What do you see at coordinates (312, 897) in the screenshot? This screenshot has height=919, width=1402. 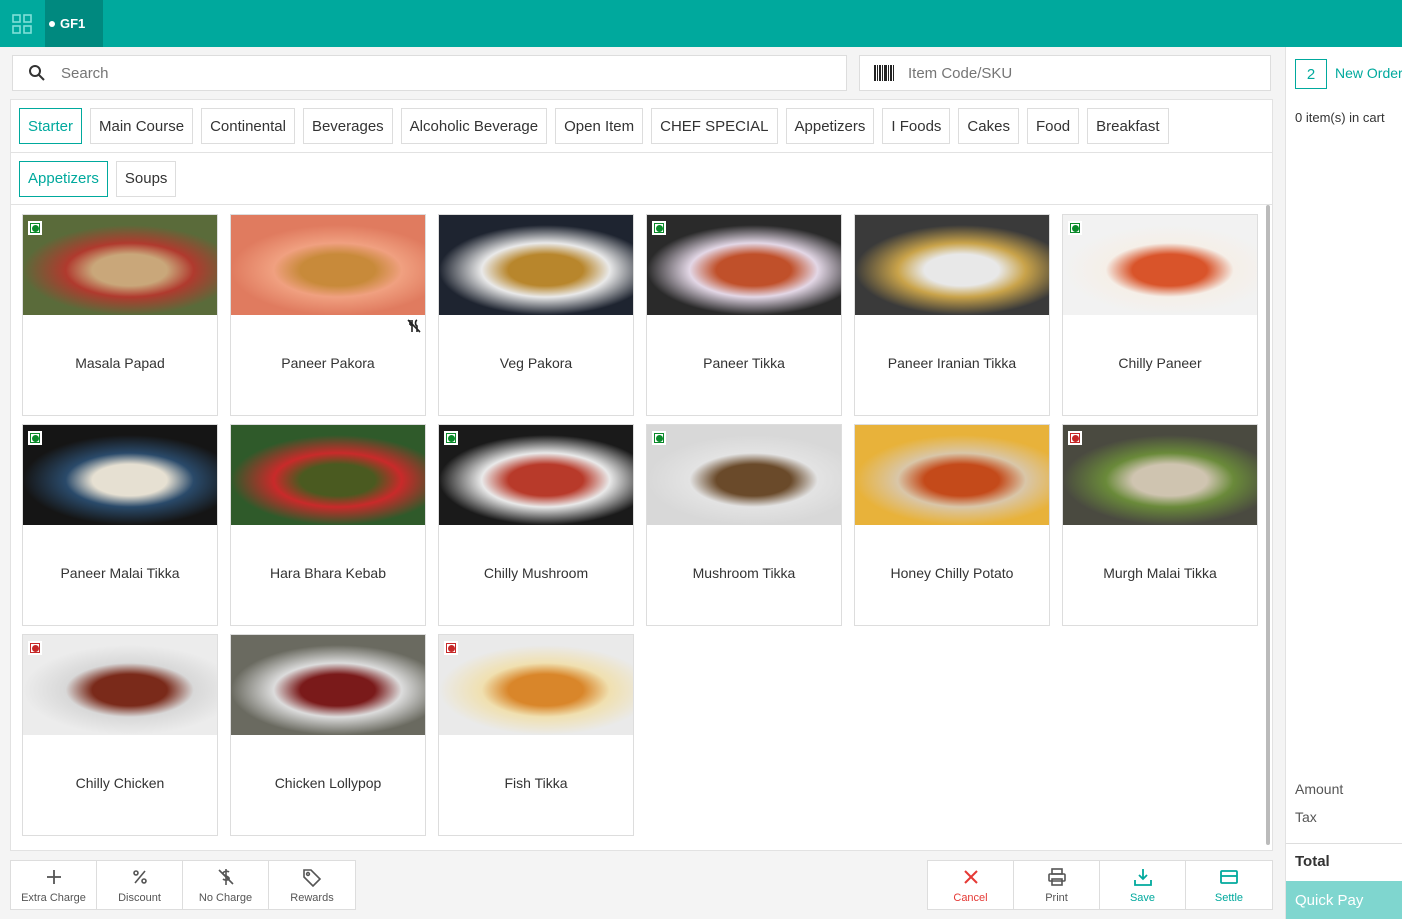 I see `button-label: Rewards` at bounding box center [312, 897].